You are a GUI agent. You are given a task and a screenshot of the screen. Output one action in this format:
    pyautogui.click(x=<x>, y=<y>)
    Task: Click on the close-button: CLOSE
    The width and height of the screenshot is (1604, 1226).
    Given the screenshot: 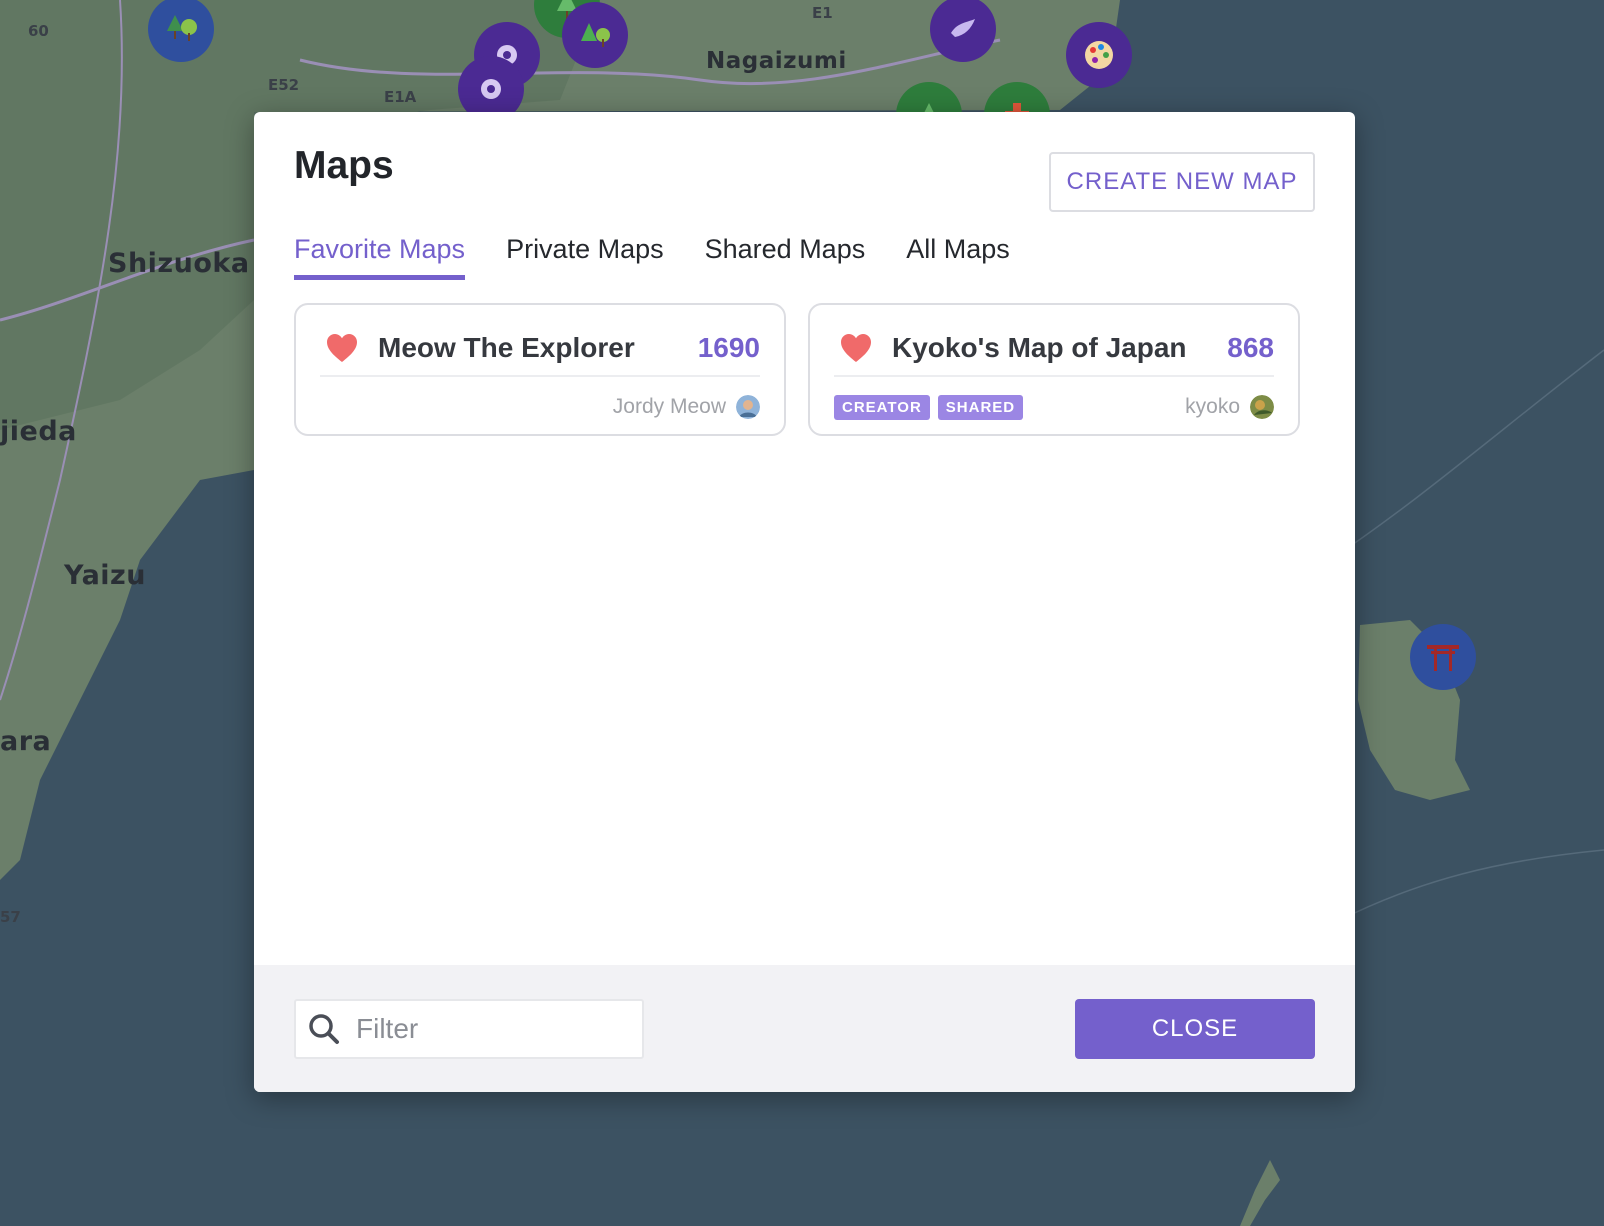 What is the action you would take?
    pyautogui.click(x=1195, y=1029)
    